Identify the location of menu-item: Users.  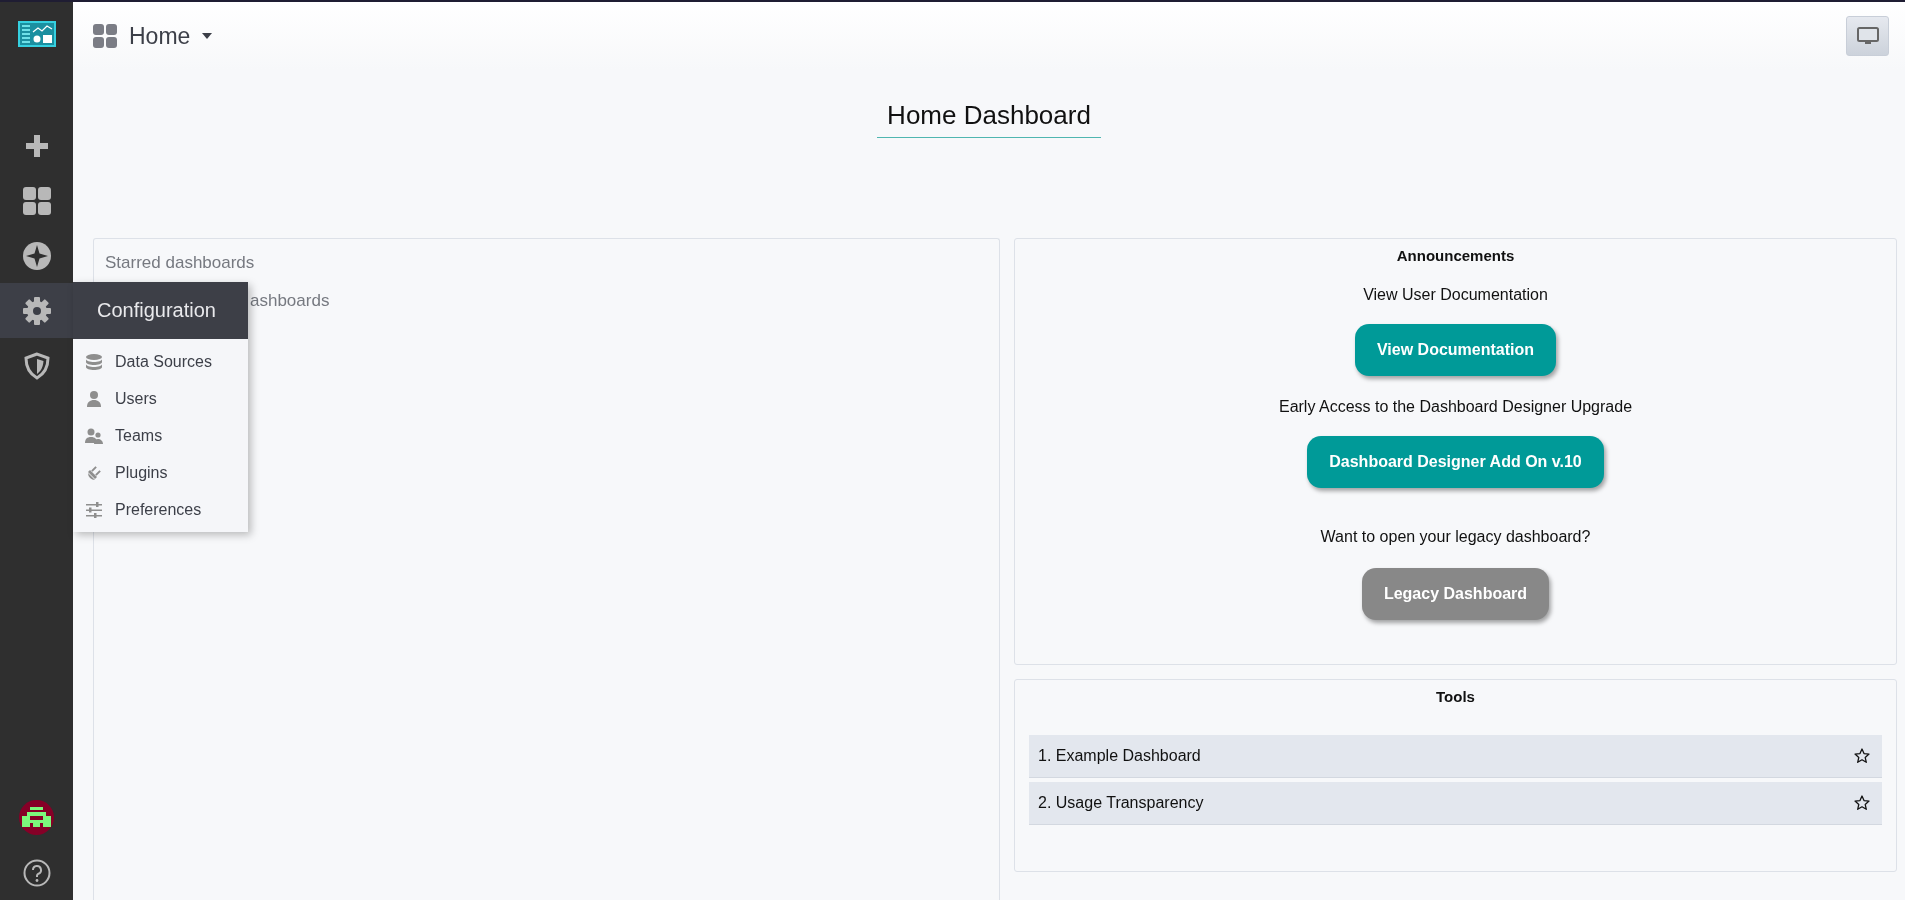
(160, 398).